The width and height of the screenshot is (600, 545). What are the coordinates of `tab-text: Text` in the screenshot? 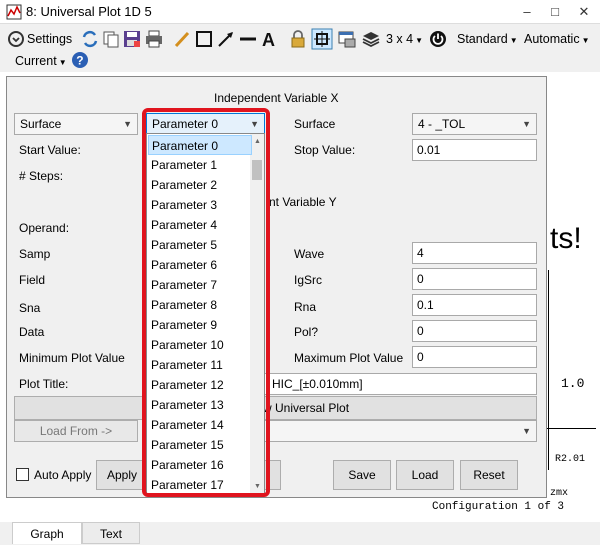 It's located at (111, 533).